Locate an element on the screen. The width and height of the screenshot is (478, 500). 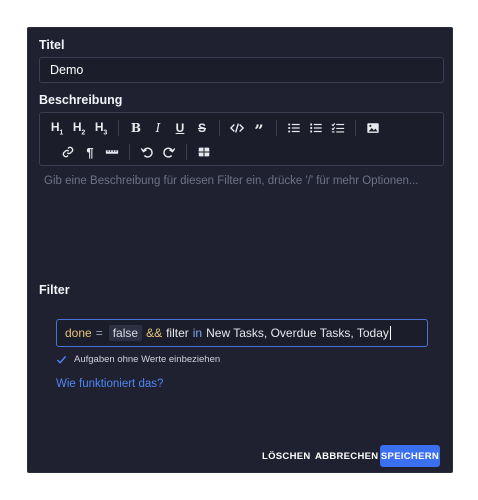
filter-token-value: false is located at coordinates (125, 333).